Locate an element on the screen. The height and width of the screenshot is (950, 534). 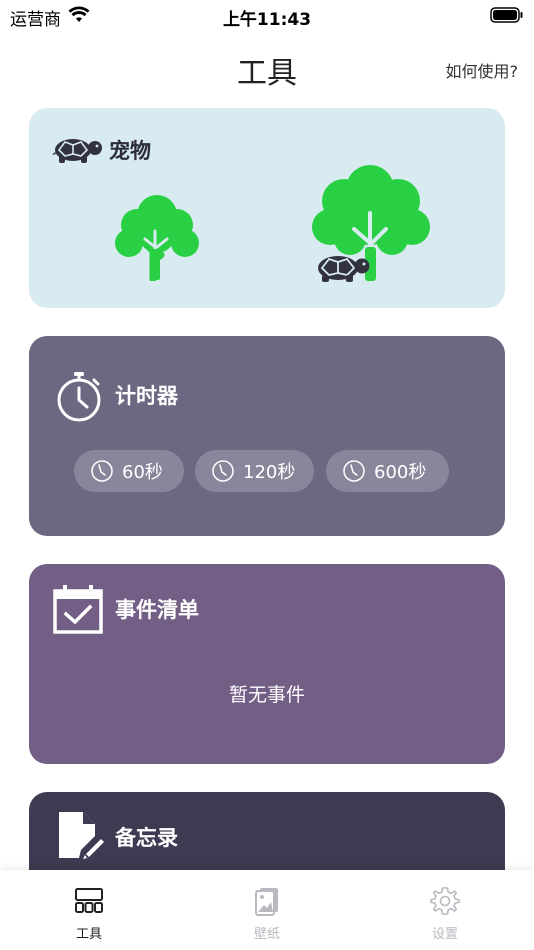
tab-tools: 工具 is located at coordinates (89, 910).